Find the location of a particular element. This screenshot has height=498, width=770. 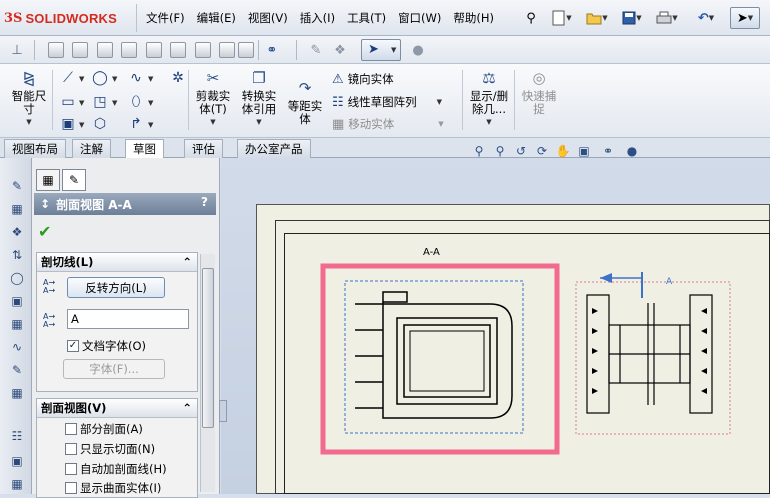

break-out-view-icon: ✎ is located at coordinates (17, 370).